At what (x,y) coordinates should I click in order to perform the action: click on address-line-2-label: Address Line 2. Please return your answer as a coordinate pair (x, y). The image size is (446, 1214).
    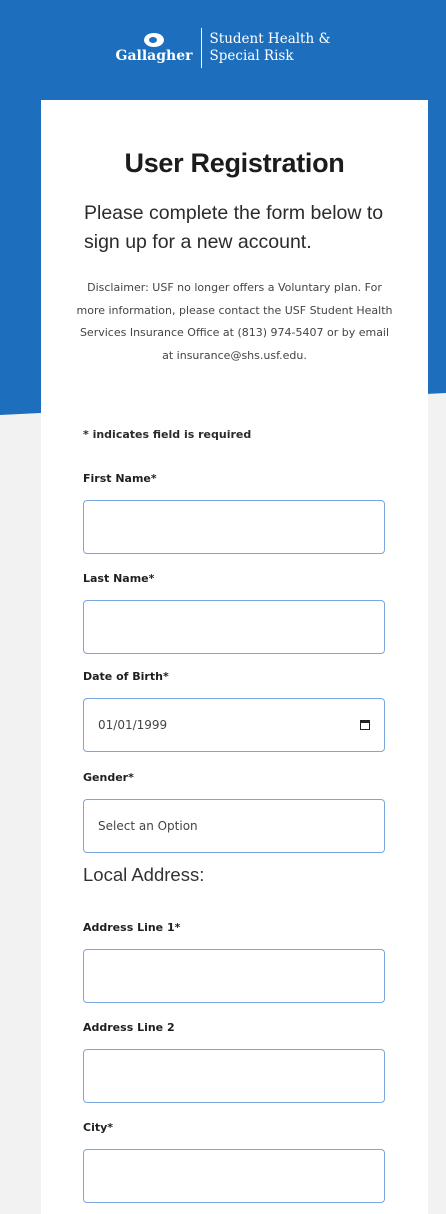
    Looking at the image, I should click on (129, 1027).